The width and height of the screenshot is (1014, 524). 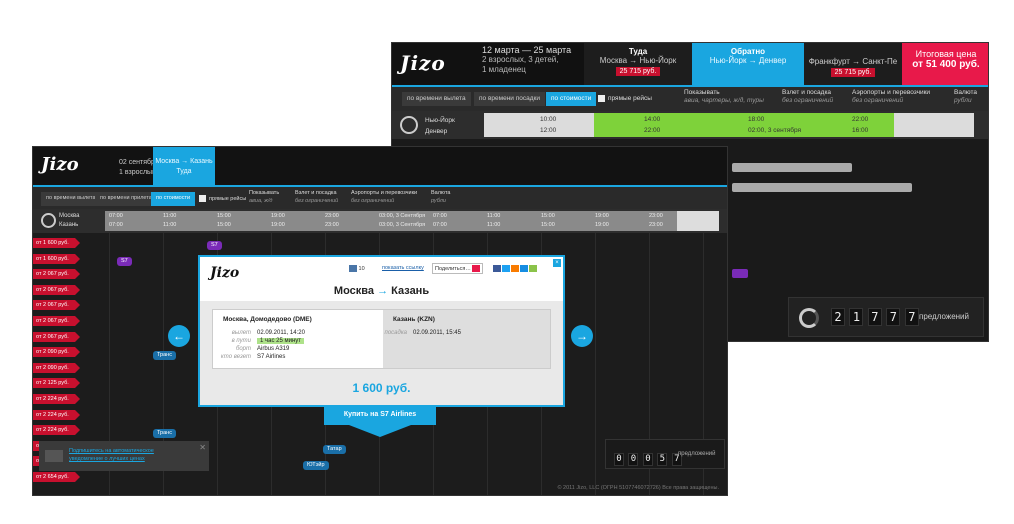 I want to click on row-value: Airbus A319, so click(x=273, y=349).